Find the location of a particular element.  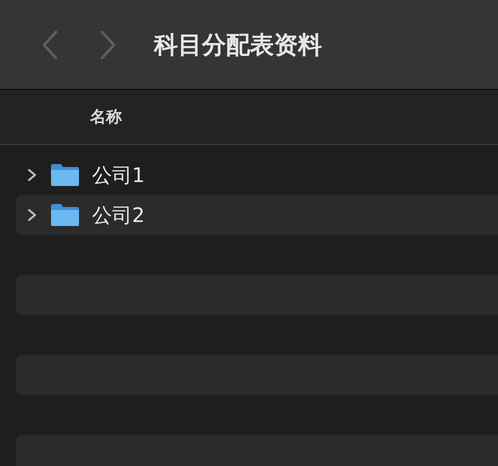

back-chevron-icon is located at coordinates (50, 45).